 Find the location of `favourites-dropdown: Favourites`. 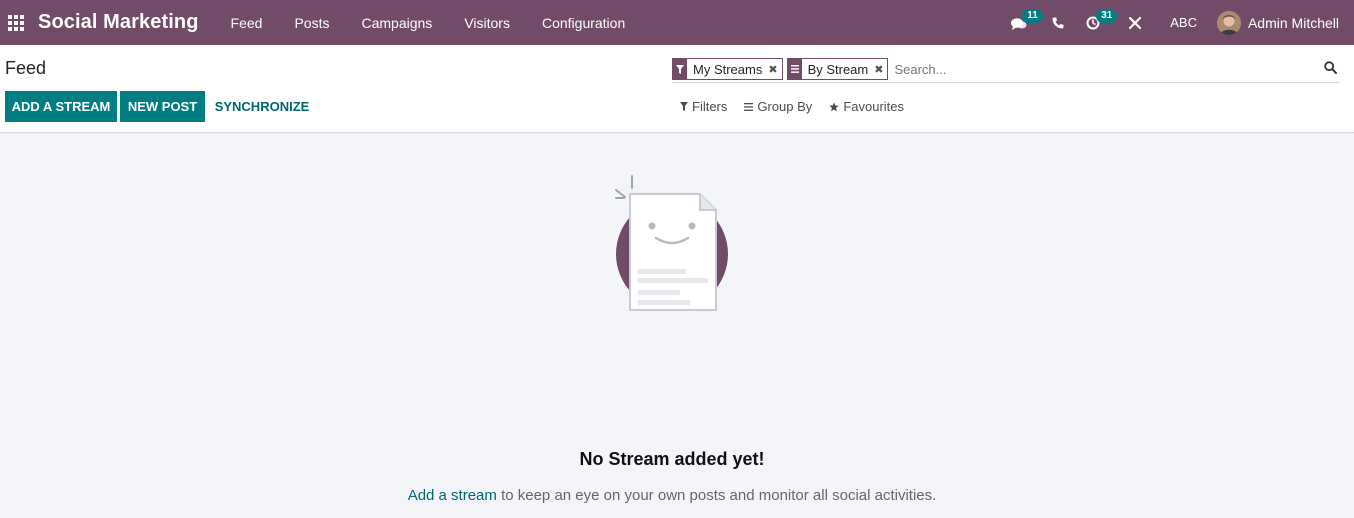

favourites-dropdown: Favourites is located at coordinates (866, 106).